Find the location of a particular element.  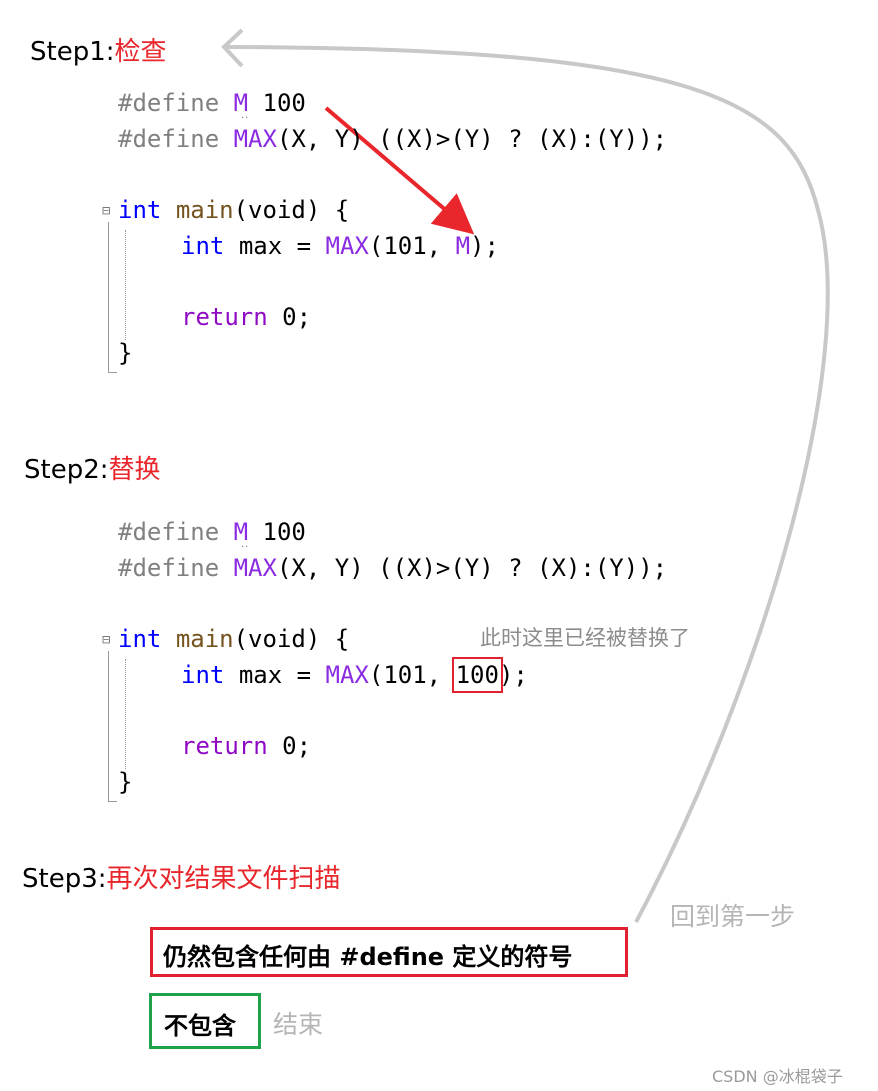

code1-return: return 0; is located at coordinates (246, 317).